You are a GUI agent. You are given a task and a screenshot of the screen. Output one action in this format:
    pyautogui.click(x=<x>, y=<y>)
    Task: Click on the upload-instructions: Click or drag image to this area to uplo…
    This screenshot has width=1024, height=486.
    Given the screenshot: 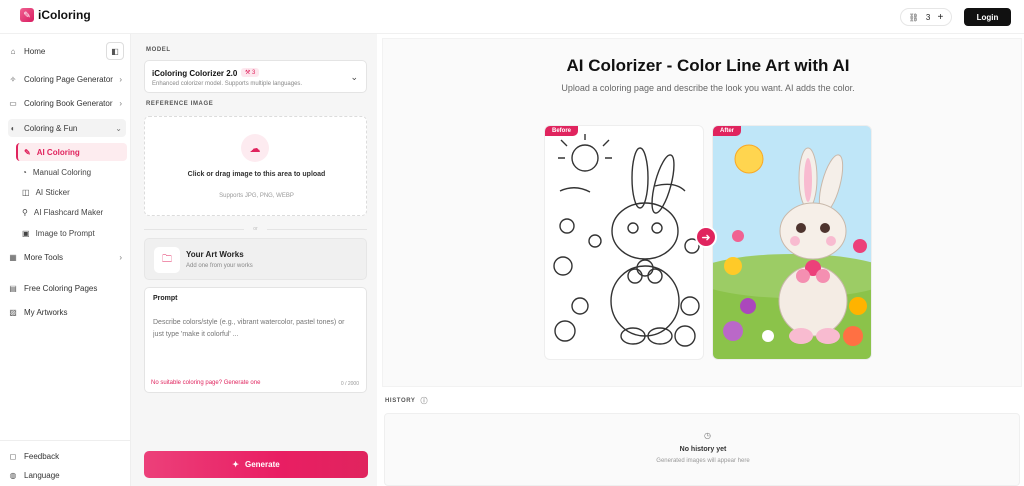 What is the action you would take?
    pyautogui.click(x=256, y=174)
    